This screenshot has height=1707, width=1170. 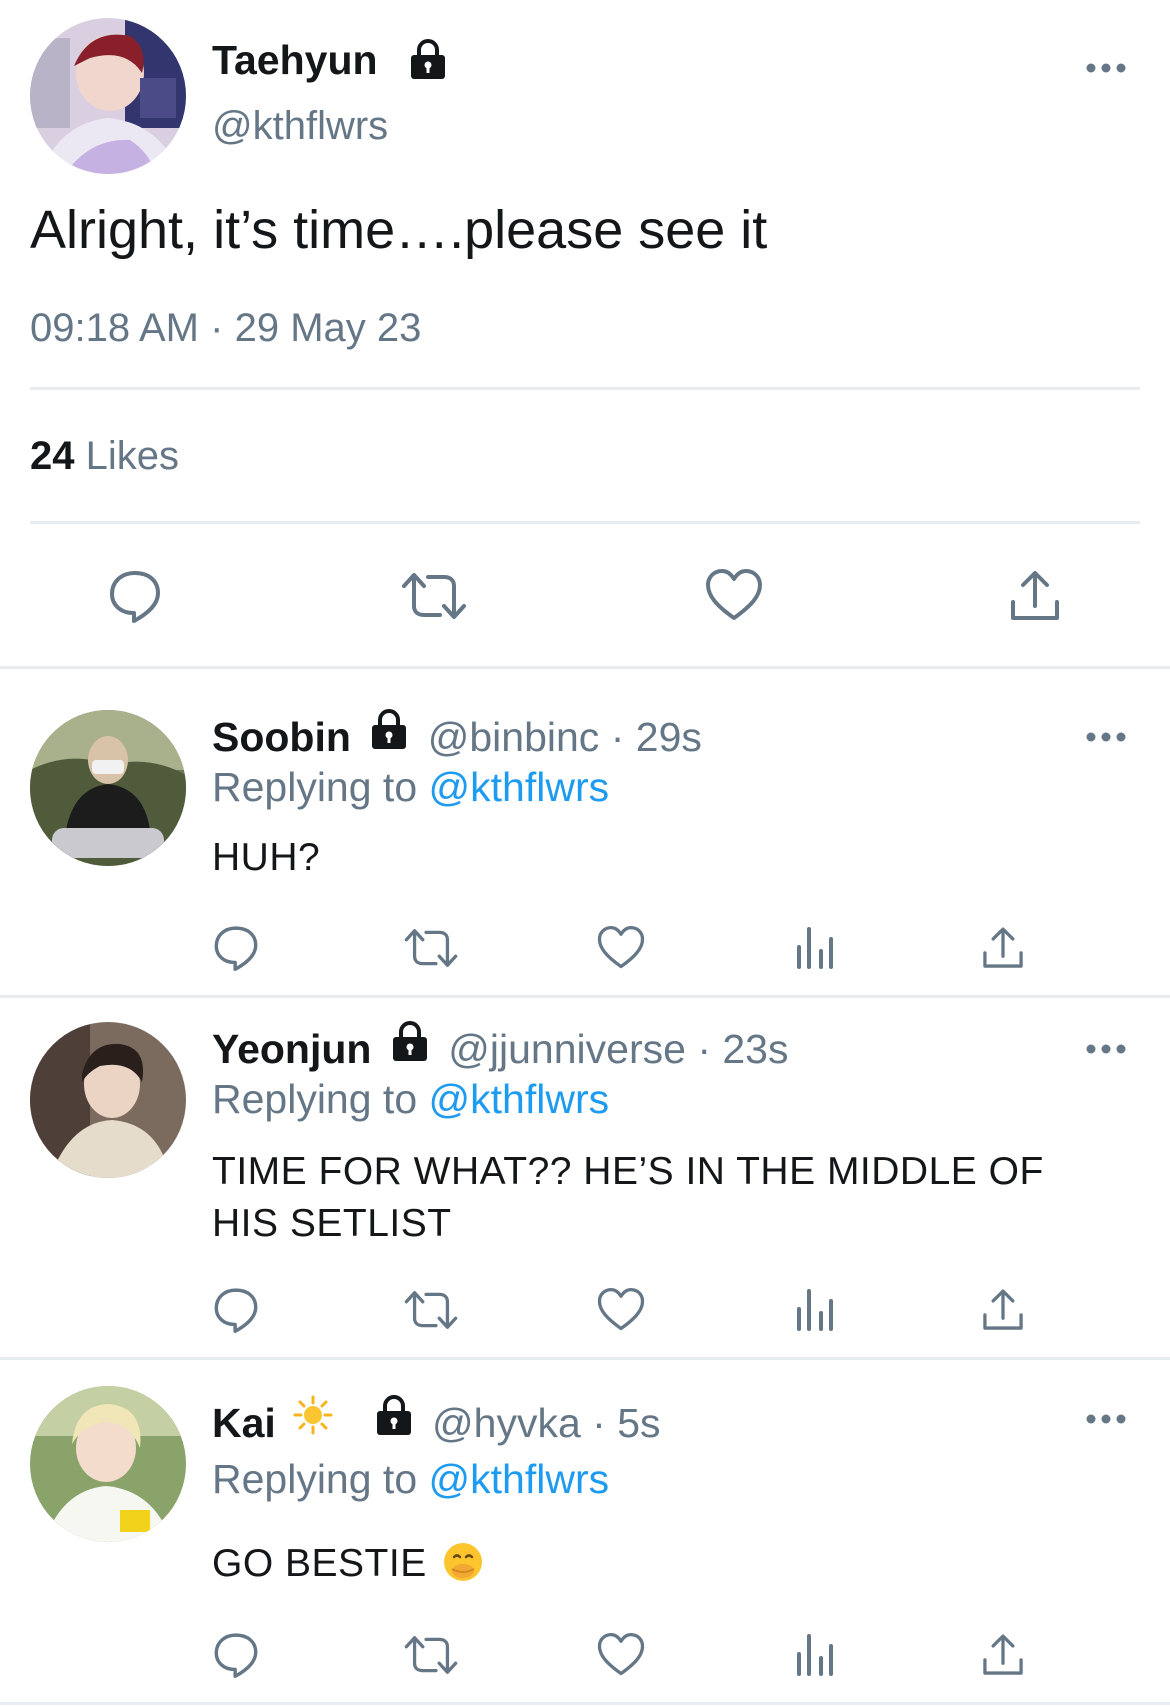 I want to click on author-name: Taehyun, so click(x=295, y=60).